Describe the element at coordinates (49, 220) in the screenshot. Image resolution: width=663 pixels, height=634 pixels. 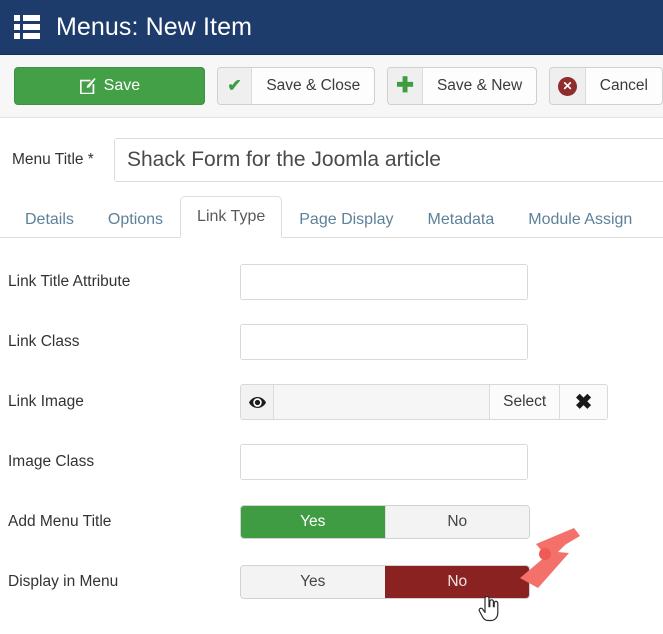
I see `tab-details: Details` at that location.